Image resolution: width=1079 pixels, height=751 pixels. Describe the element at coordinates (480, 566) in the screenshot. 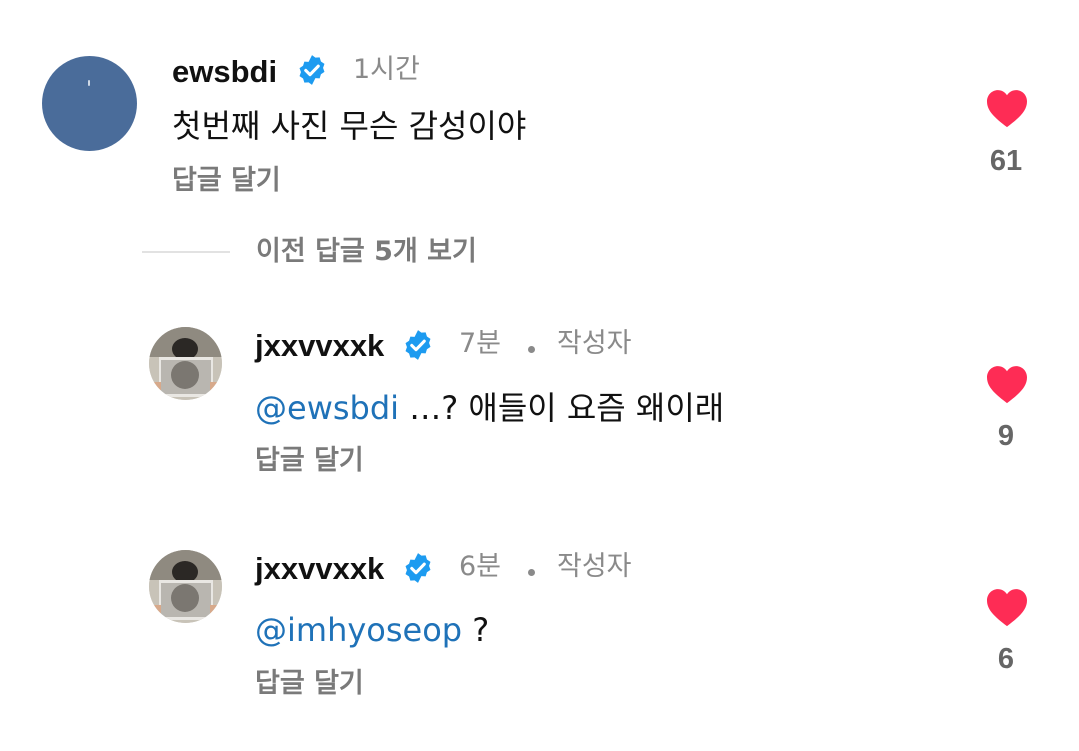

I see `reply-time: 6분` at that location.